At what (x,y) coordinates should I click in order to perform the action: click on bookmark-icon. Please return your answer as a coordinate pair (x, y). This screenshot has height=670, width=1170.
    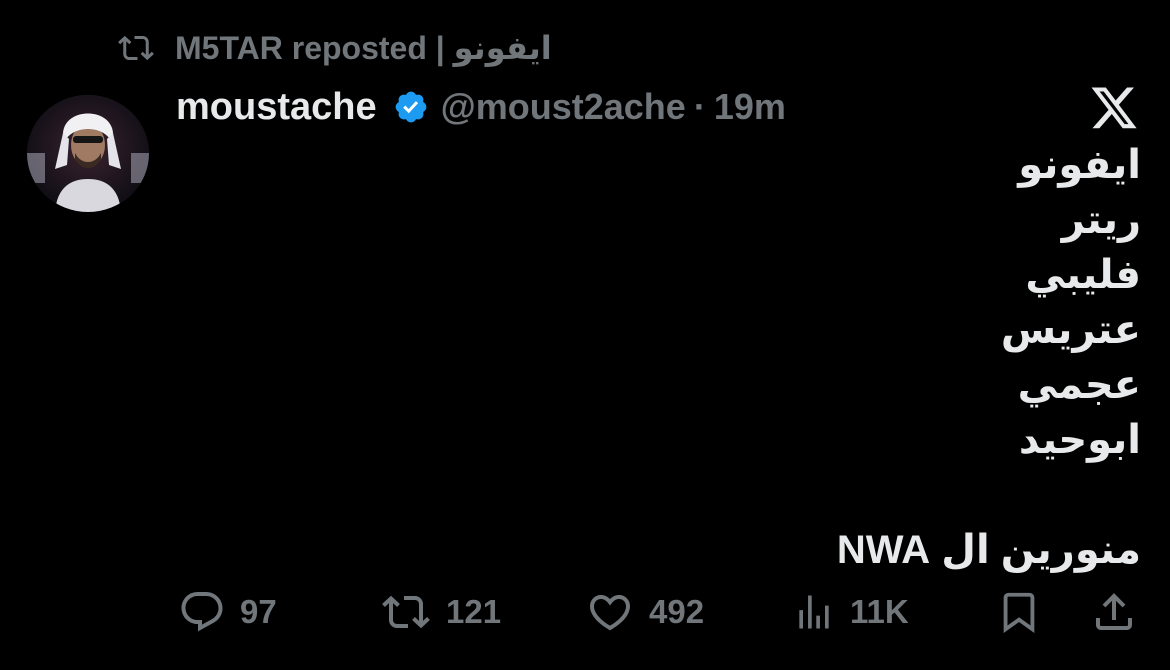
    Looking at the image, I should click on (1019, 612).